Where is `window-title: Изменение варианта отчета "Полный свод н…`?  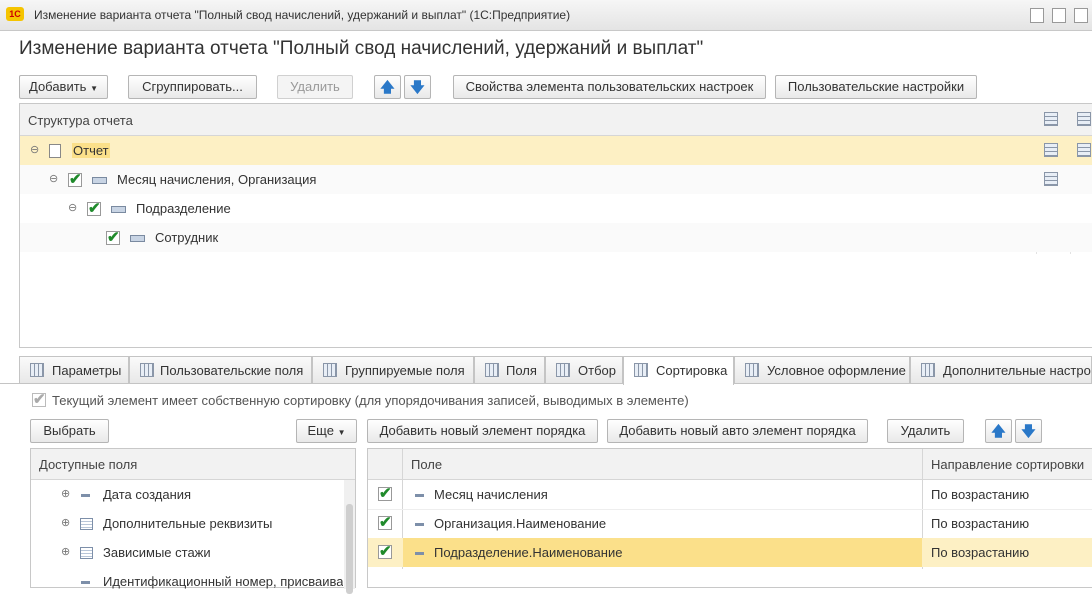 window-title: Изменение варианта отчета "Полный свод н… is located at coordinates (302, 15).